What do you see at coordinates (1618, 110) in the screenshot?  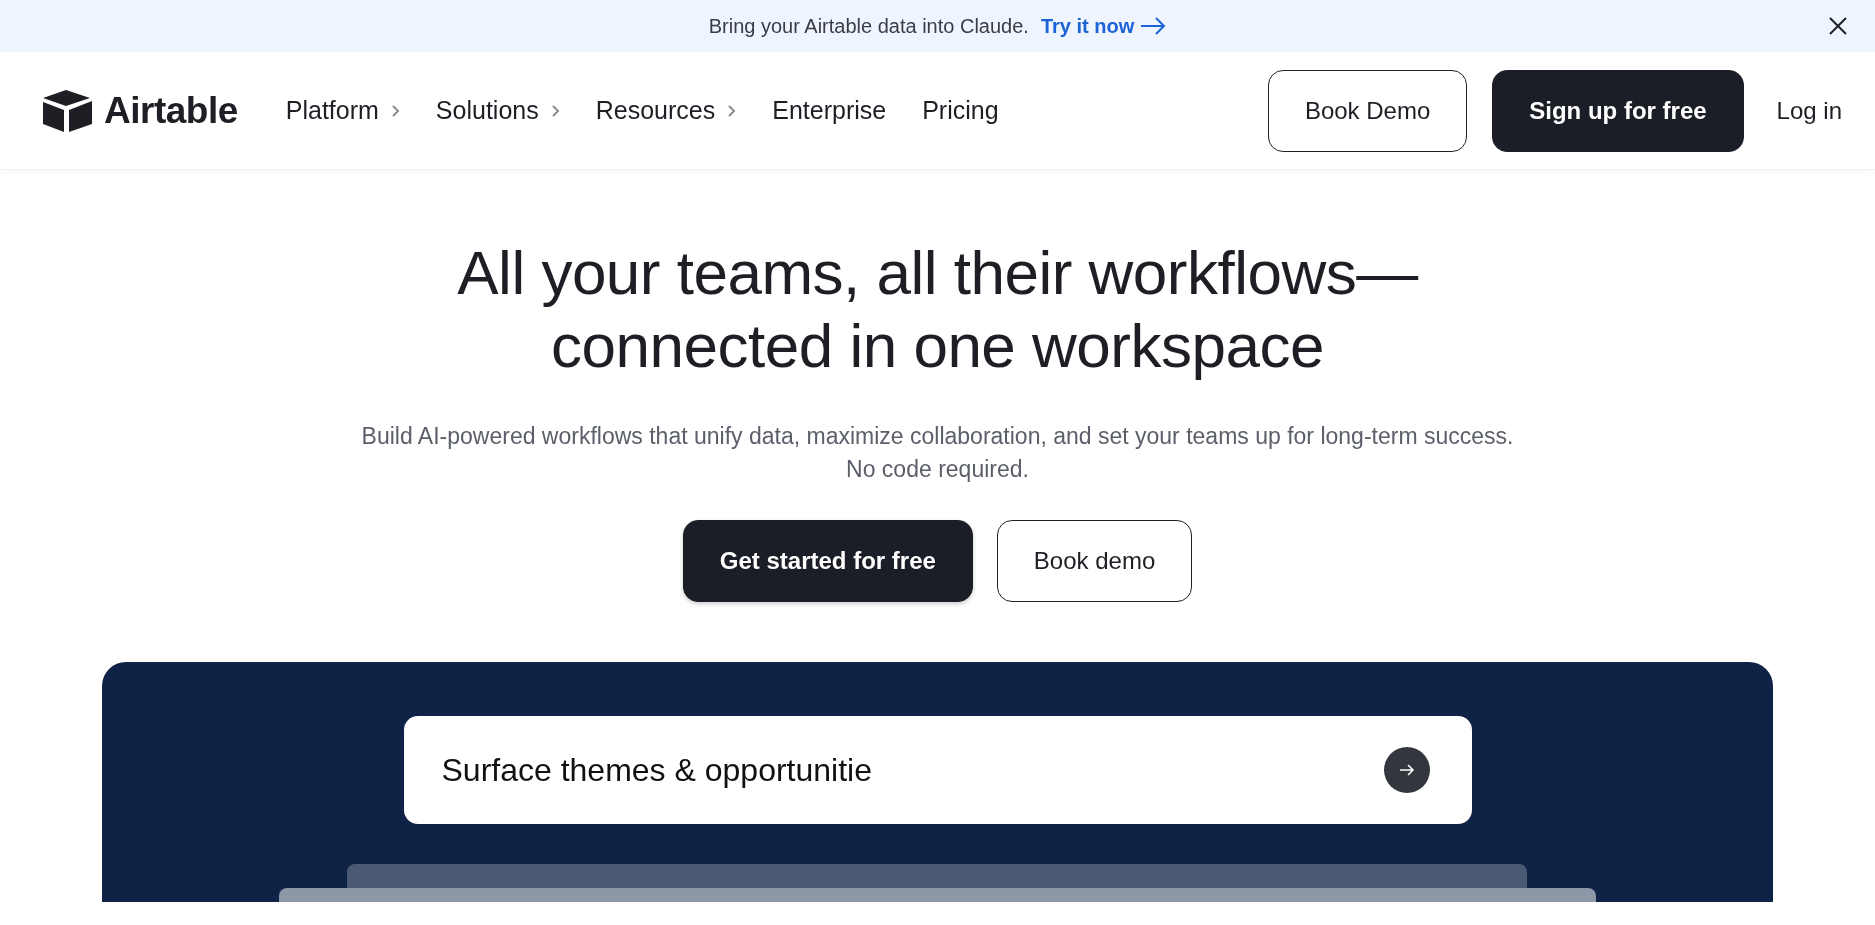 I see `sign-up-button: Sign up for free` at bounding box center [1618, 110].